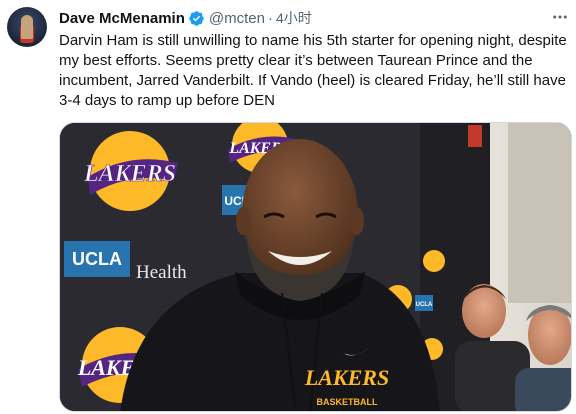 This screenshot has height=414, width=576. What do you see at coordinates (237, 18) in the screenshot?
I see `author-handle: @mcten` at bounding box center [237, 18].